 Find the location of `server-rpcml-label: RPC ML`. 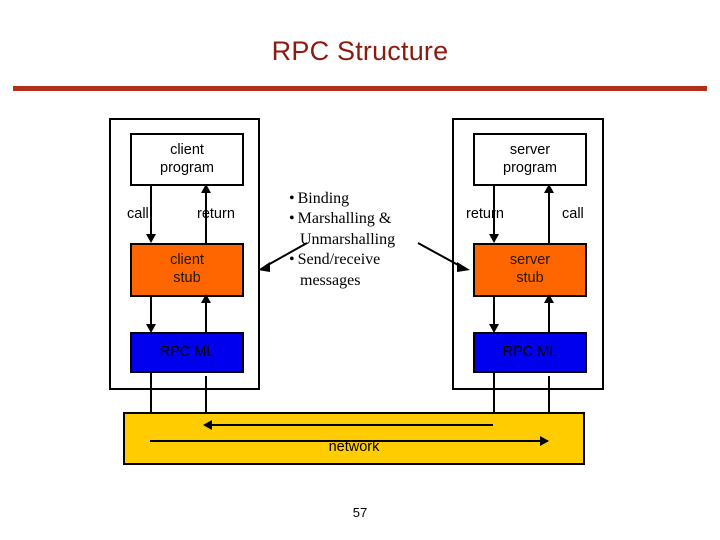

server-rpcml-label: RPC ML is located at coordinates (530, 351).